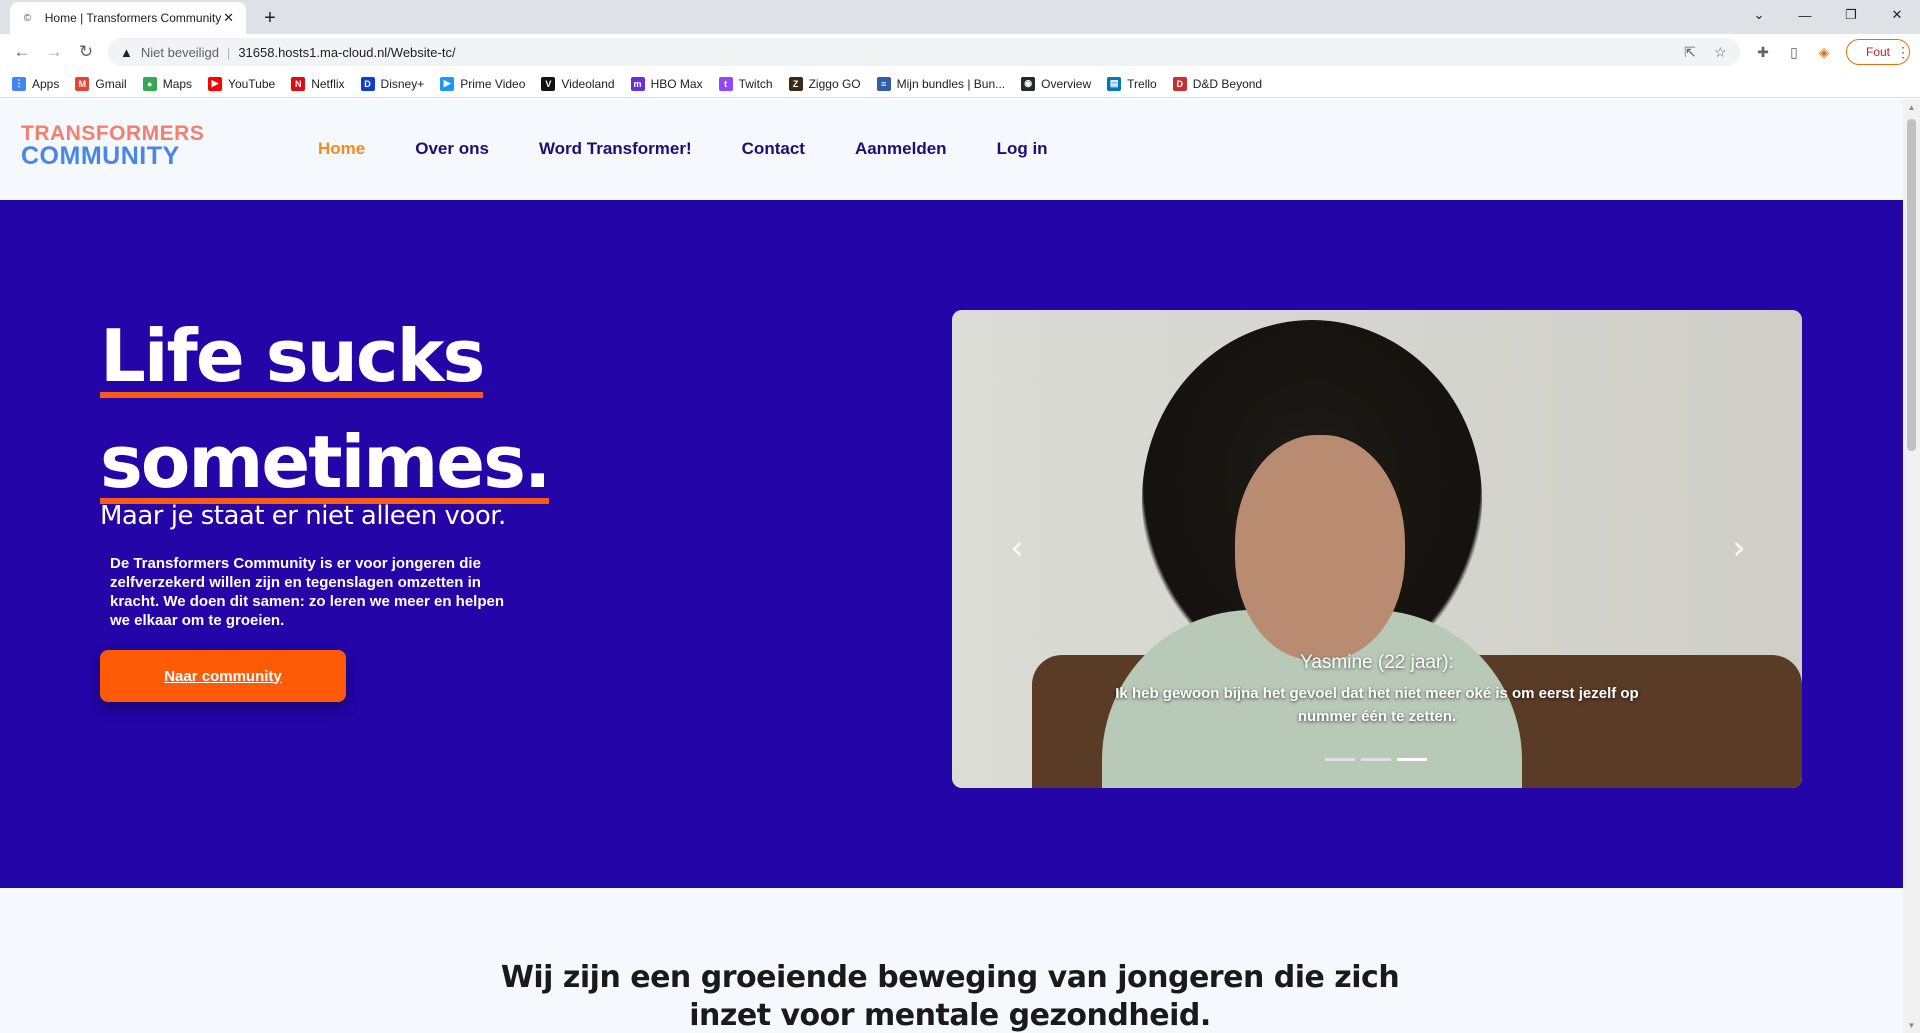  I want to click on carousel-indicators, so click(1379, 759).